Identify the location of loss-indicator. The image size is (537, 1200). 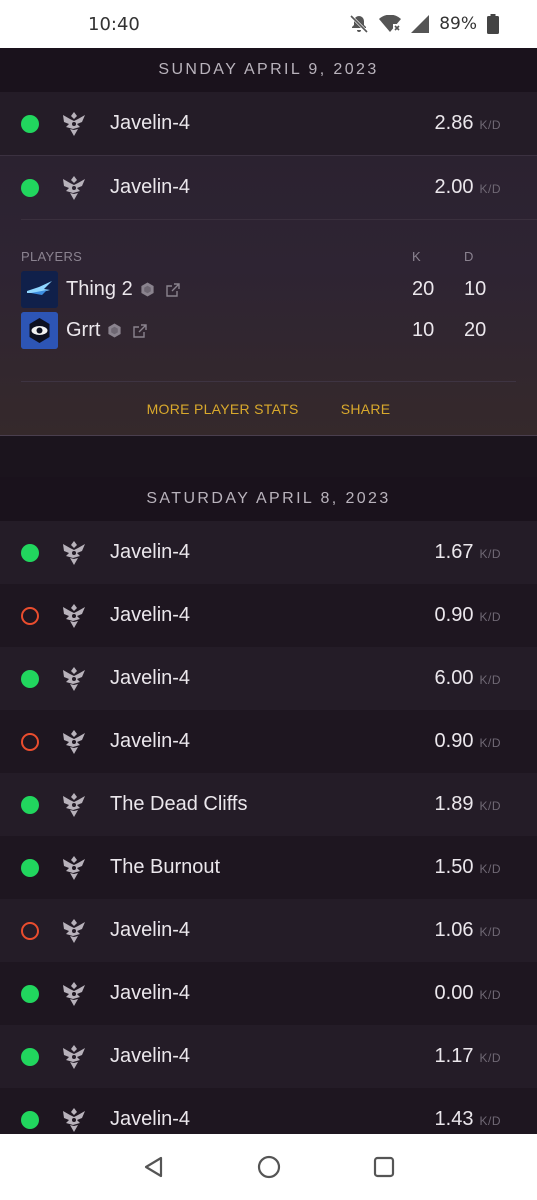
(30, 615).